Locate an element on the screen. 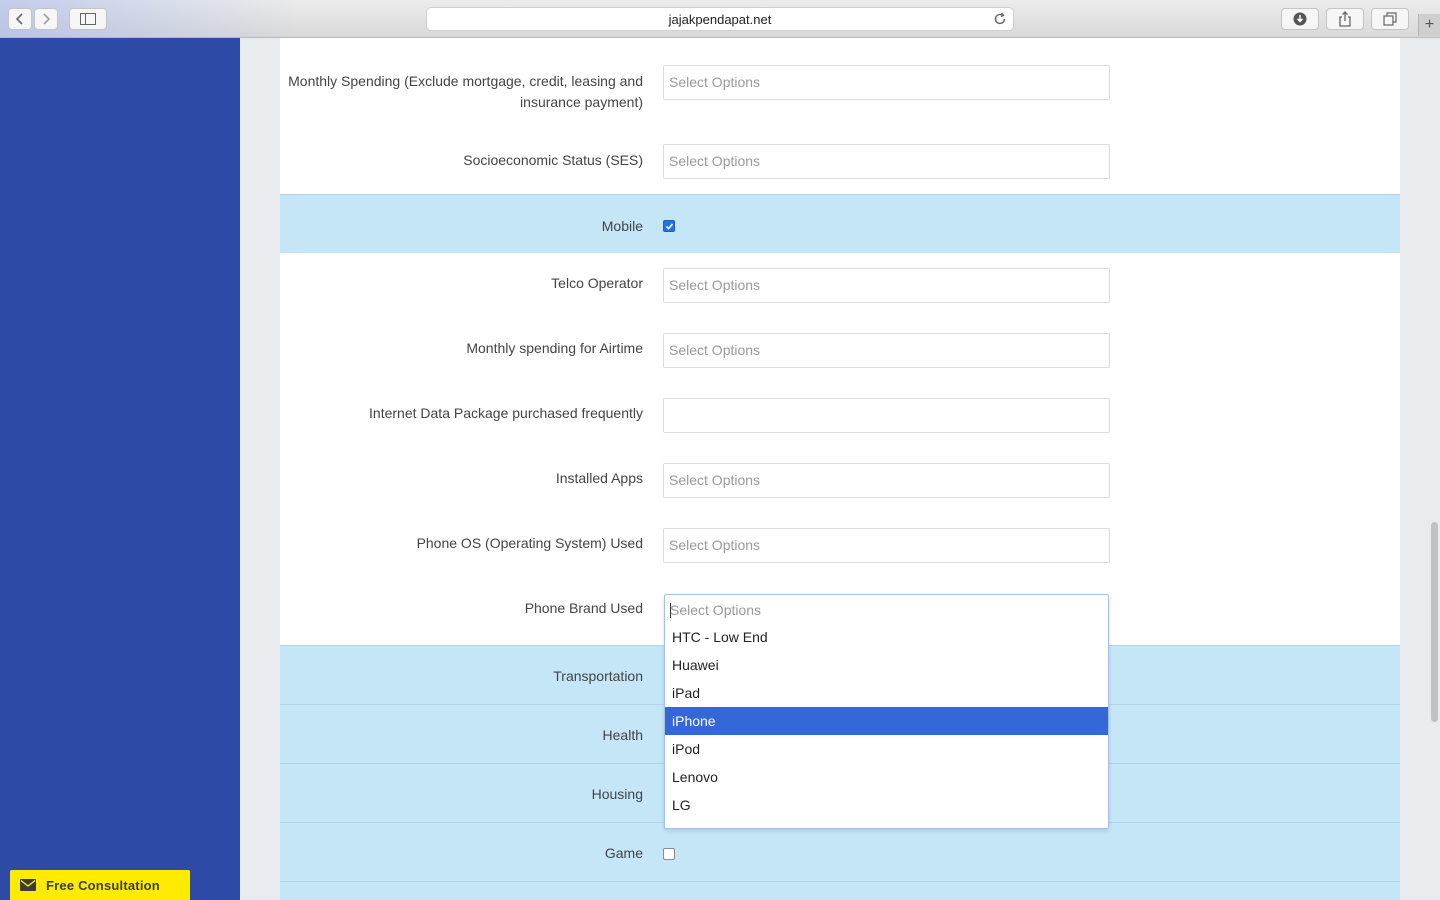 Image resolution: width=1440 pixels, height=900 pixels. airtime-label: Monthly spending for Airtime is located at coordinates (554, 348).